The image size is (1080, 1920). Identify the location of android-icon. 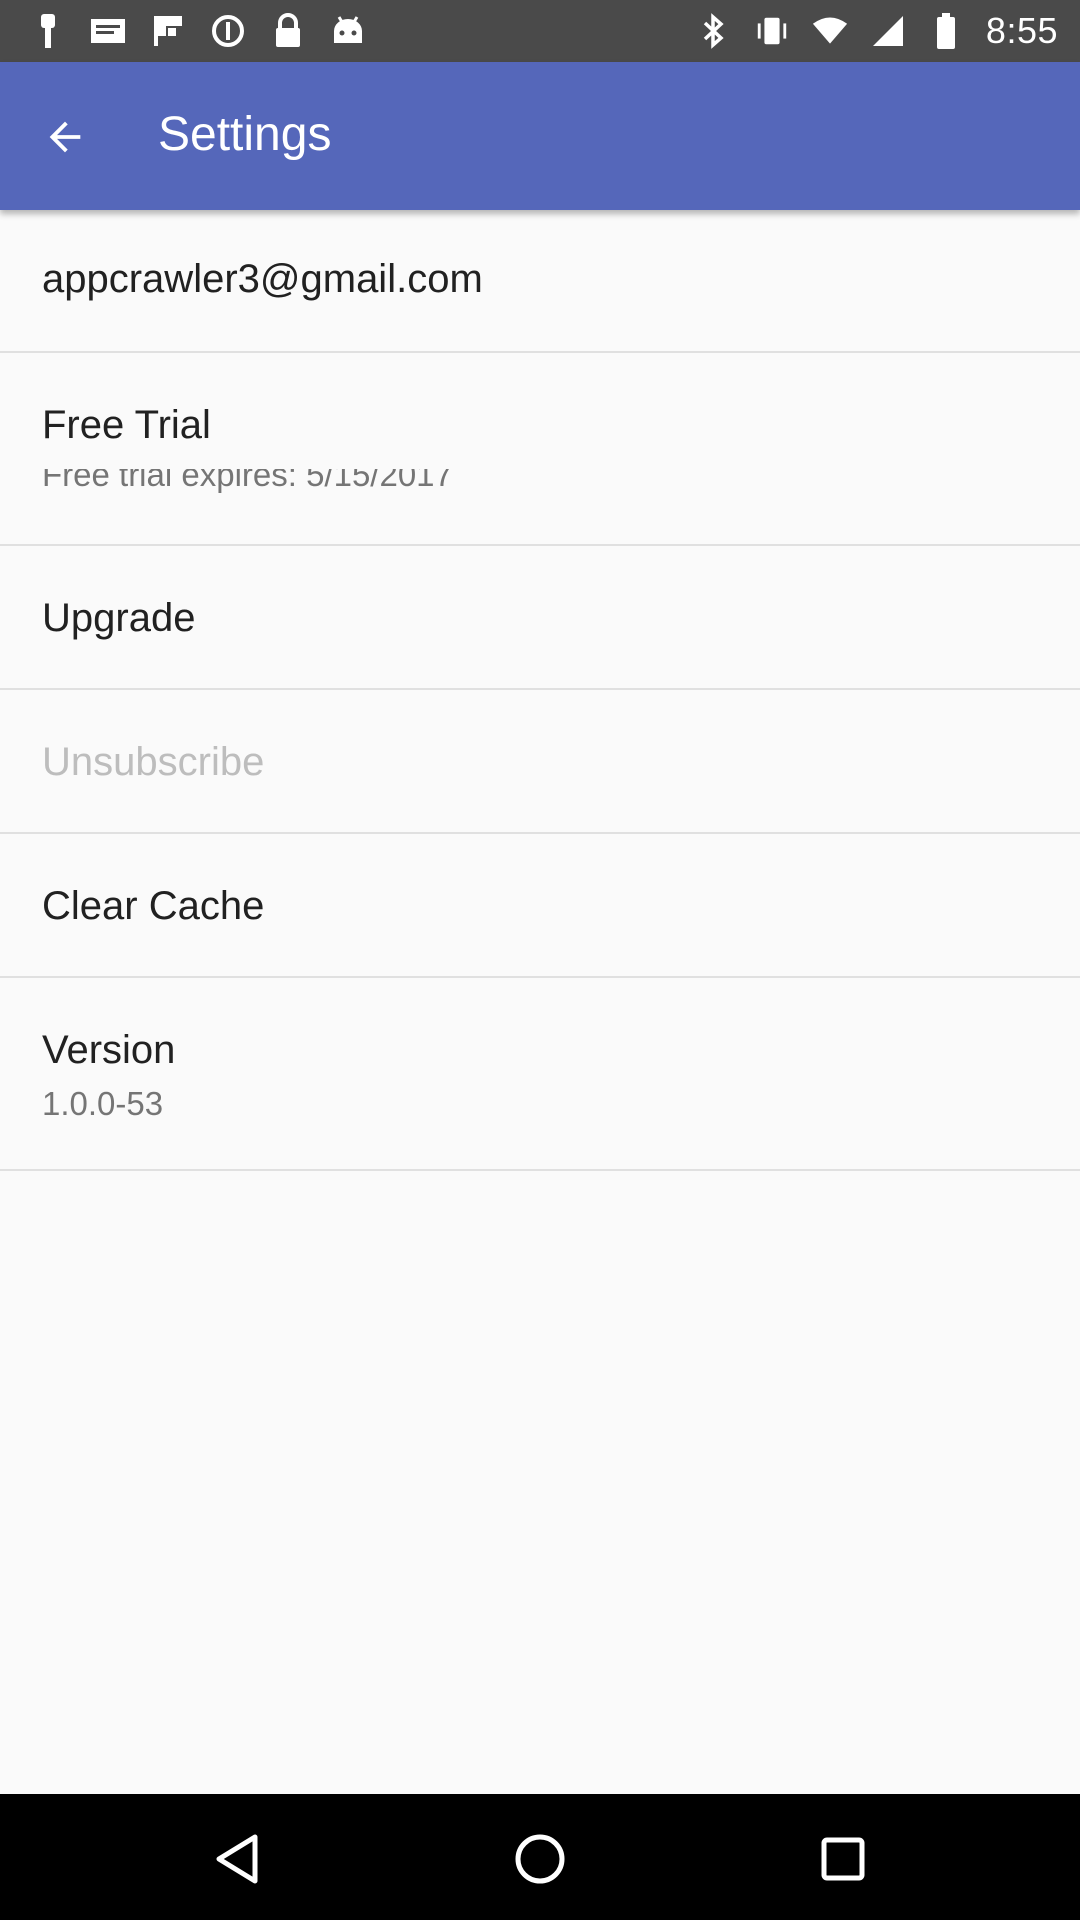
(348, 31).